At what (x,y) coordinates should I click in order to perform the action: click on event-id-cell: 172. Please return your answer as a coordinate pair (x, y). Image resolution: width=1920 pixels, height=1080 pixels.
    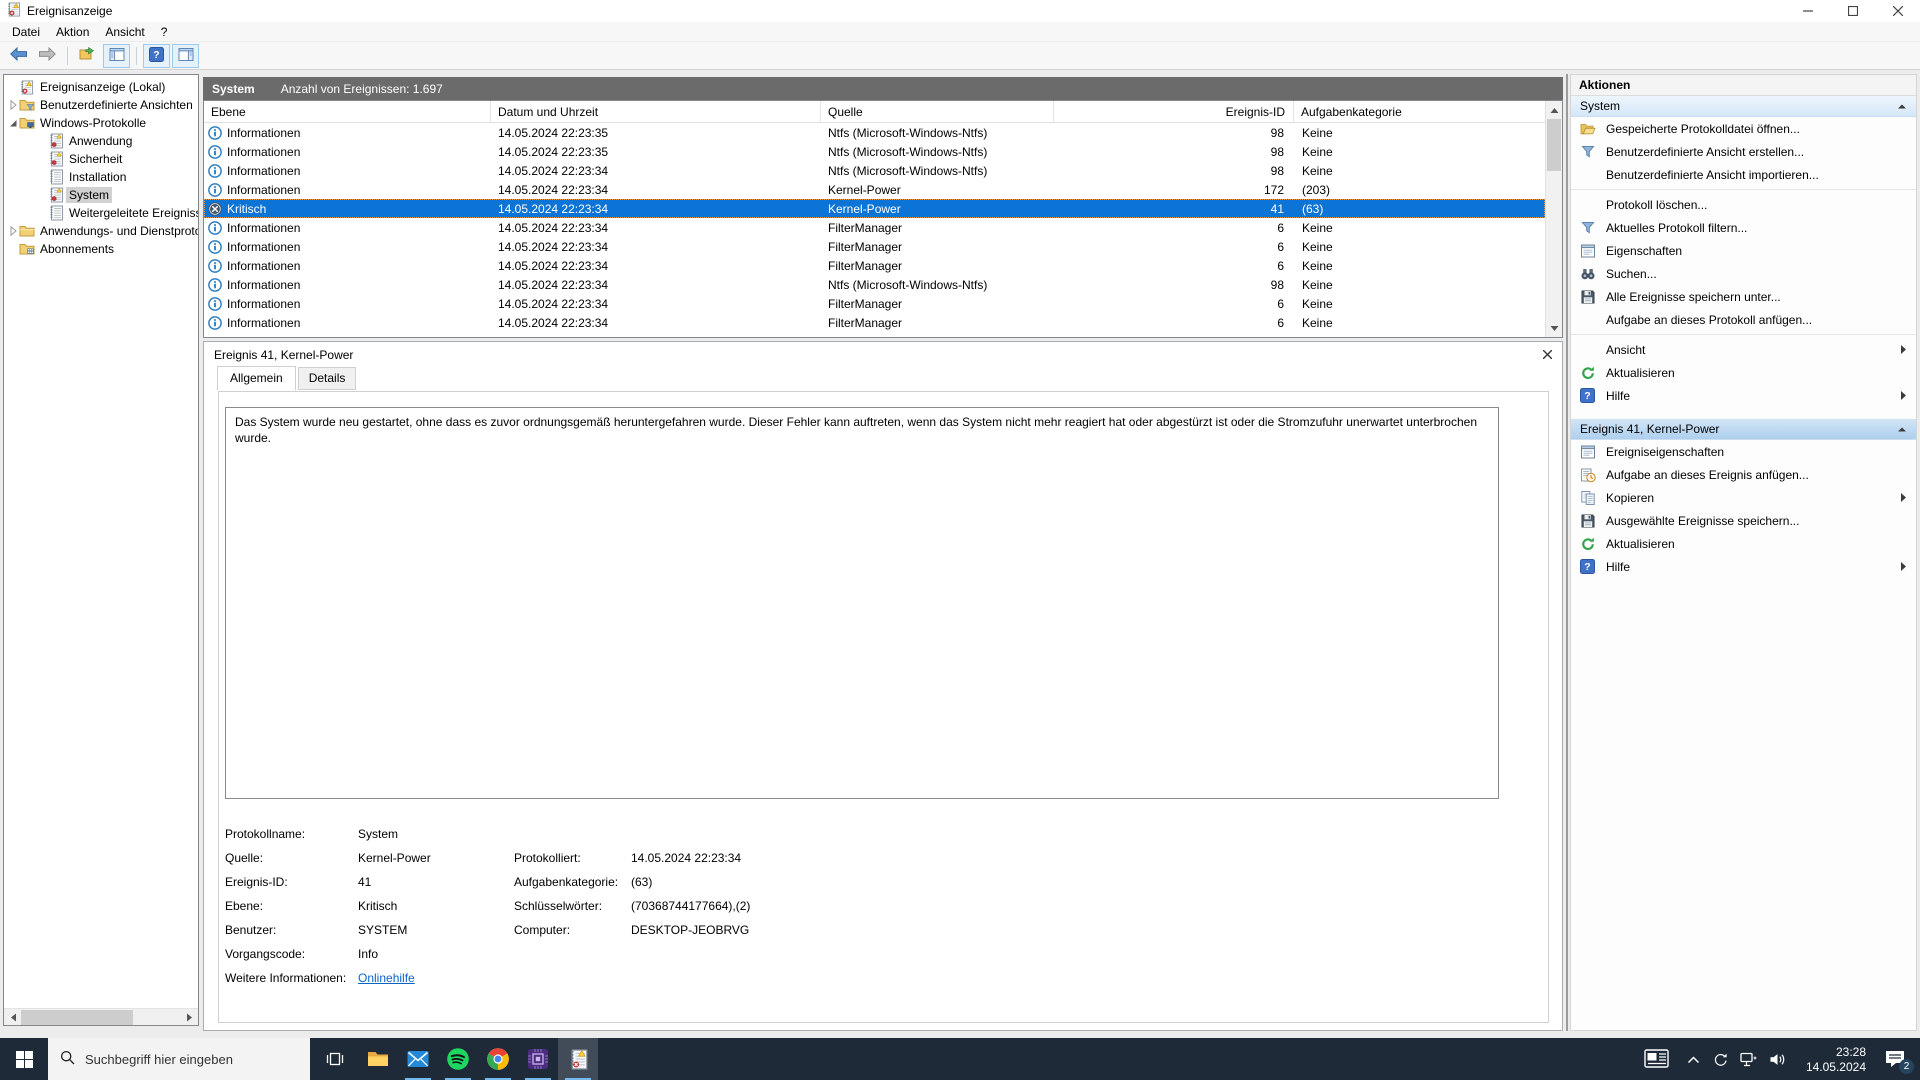
    Looking at the image, I should click on (1273, 189).